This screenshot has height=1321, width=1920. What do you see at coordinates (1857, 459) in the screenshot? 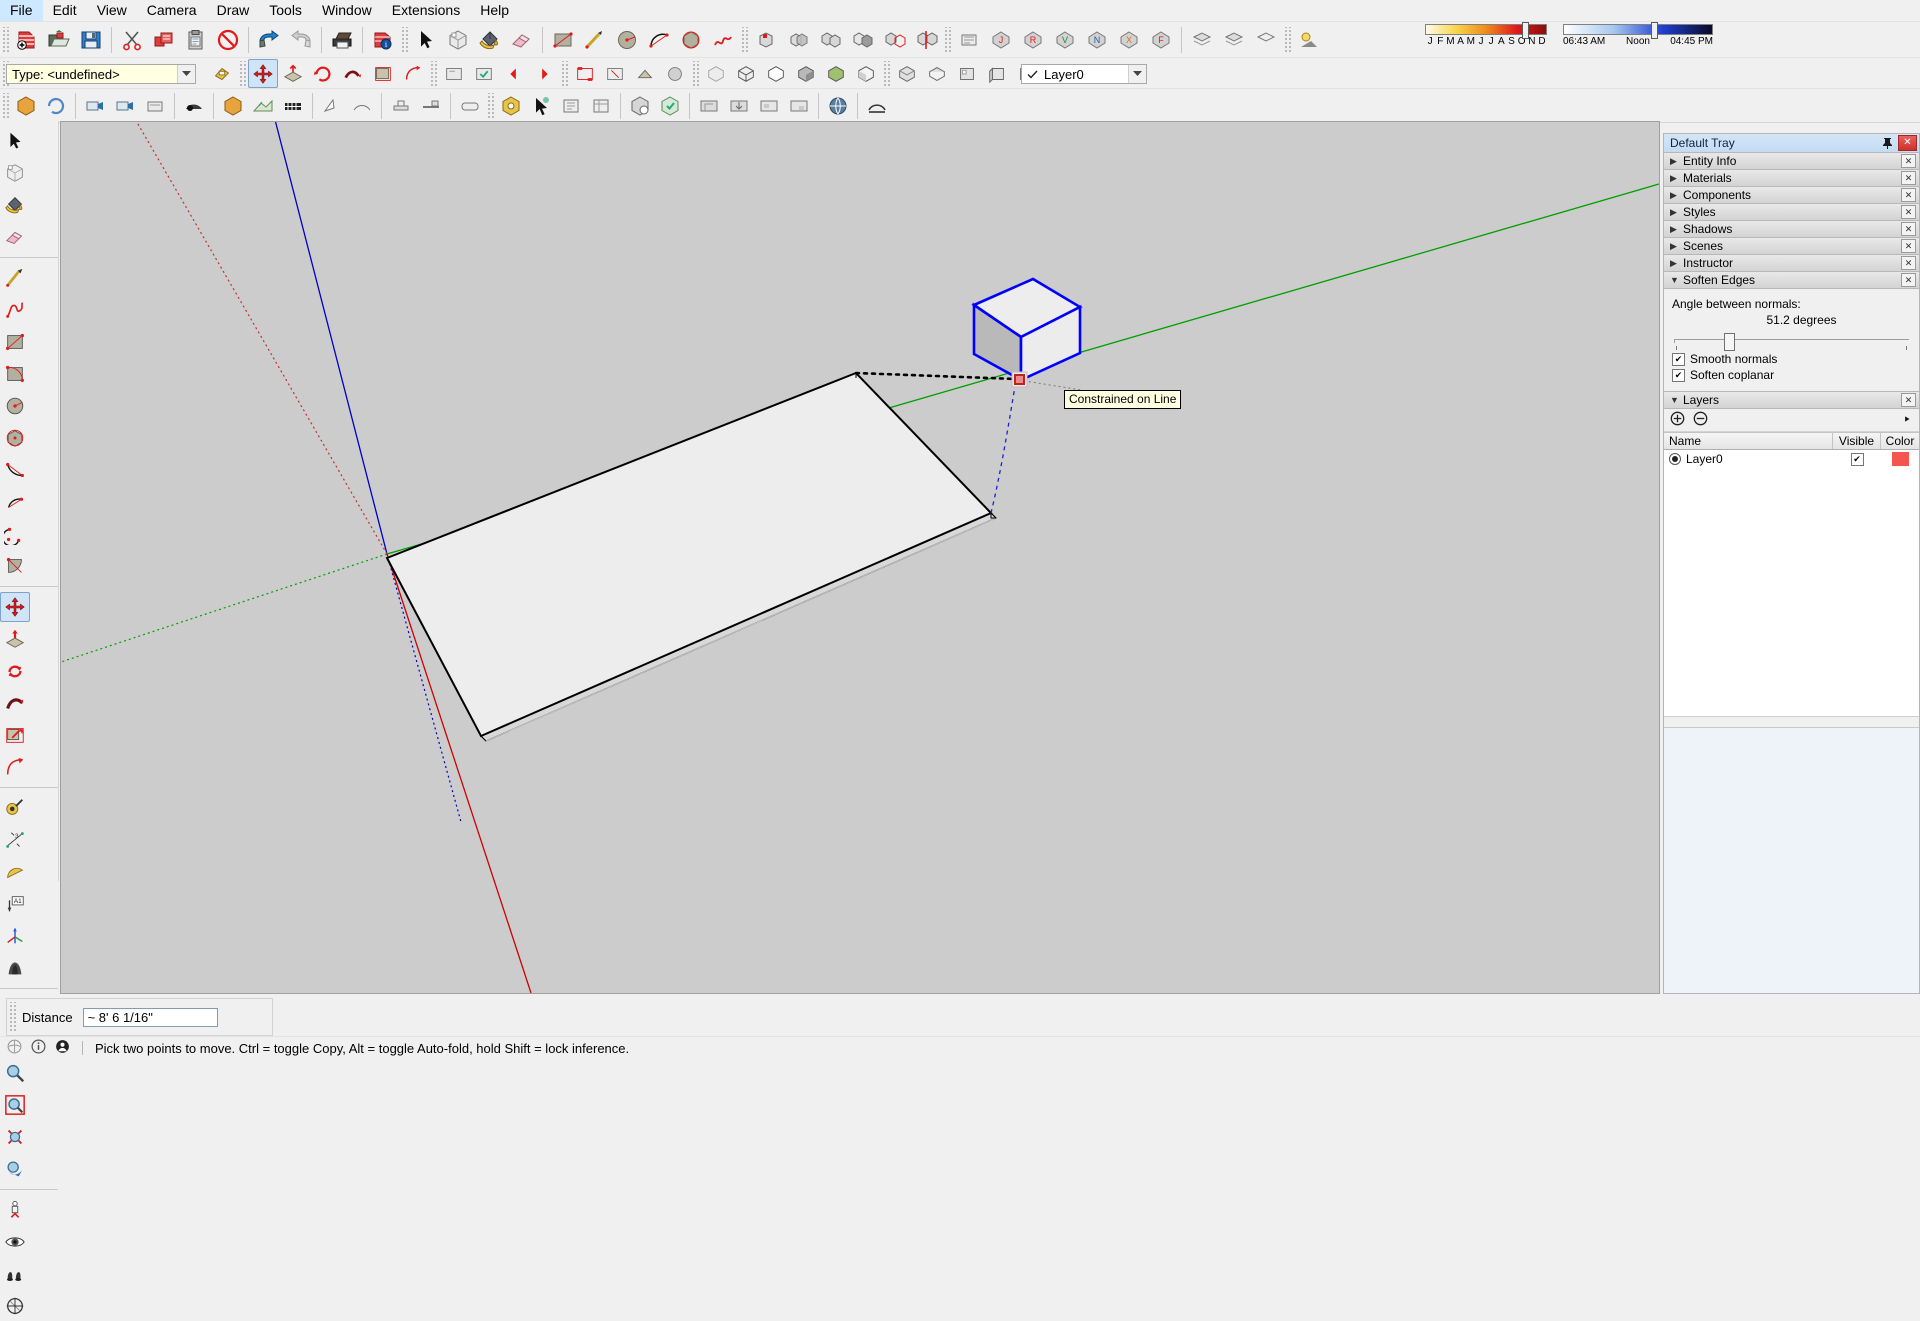
I see `layer-visible-checkbox: ✔` at bounding box center [1857, 459].